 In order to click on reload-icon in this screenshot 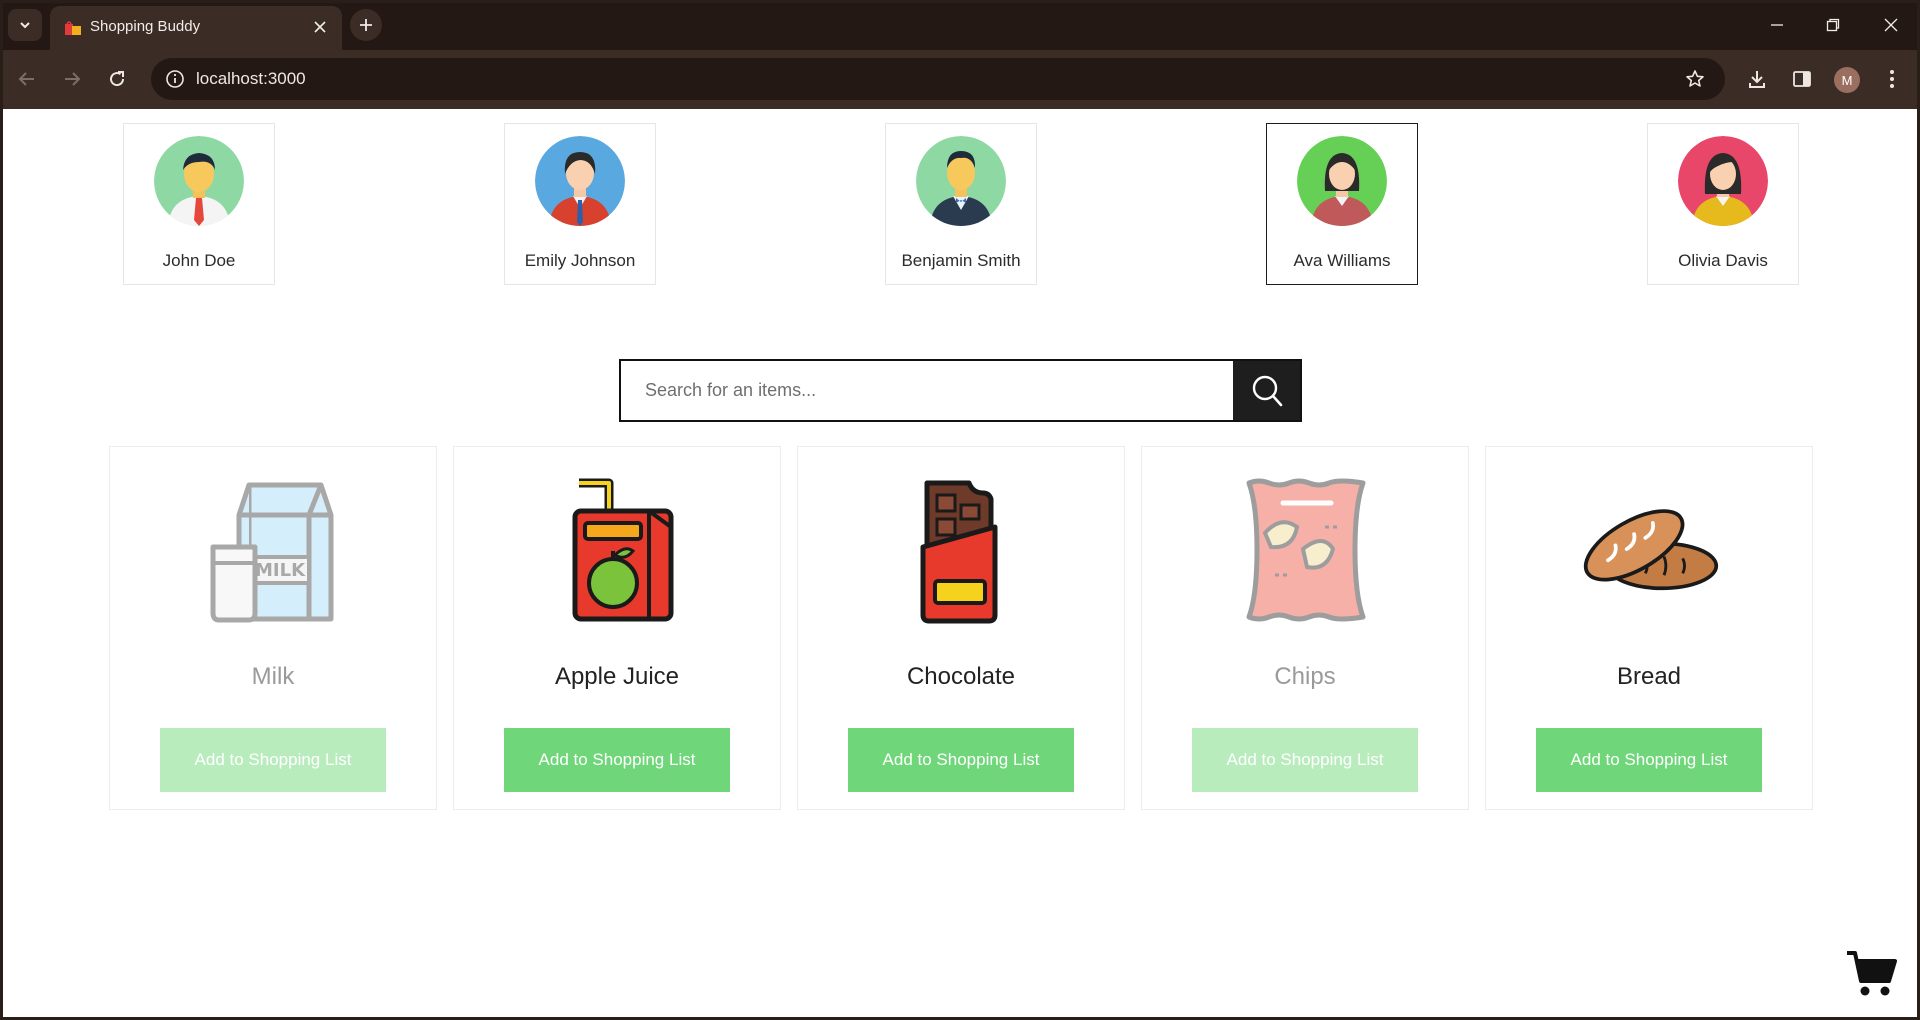, I will do `click(117, 79)`.